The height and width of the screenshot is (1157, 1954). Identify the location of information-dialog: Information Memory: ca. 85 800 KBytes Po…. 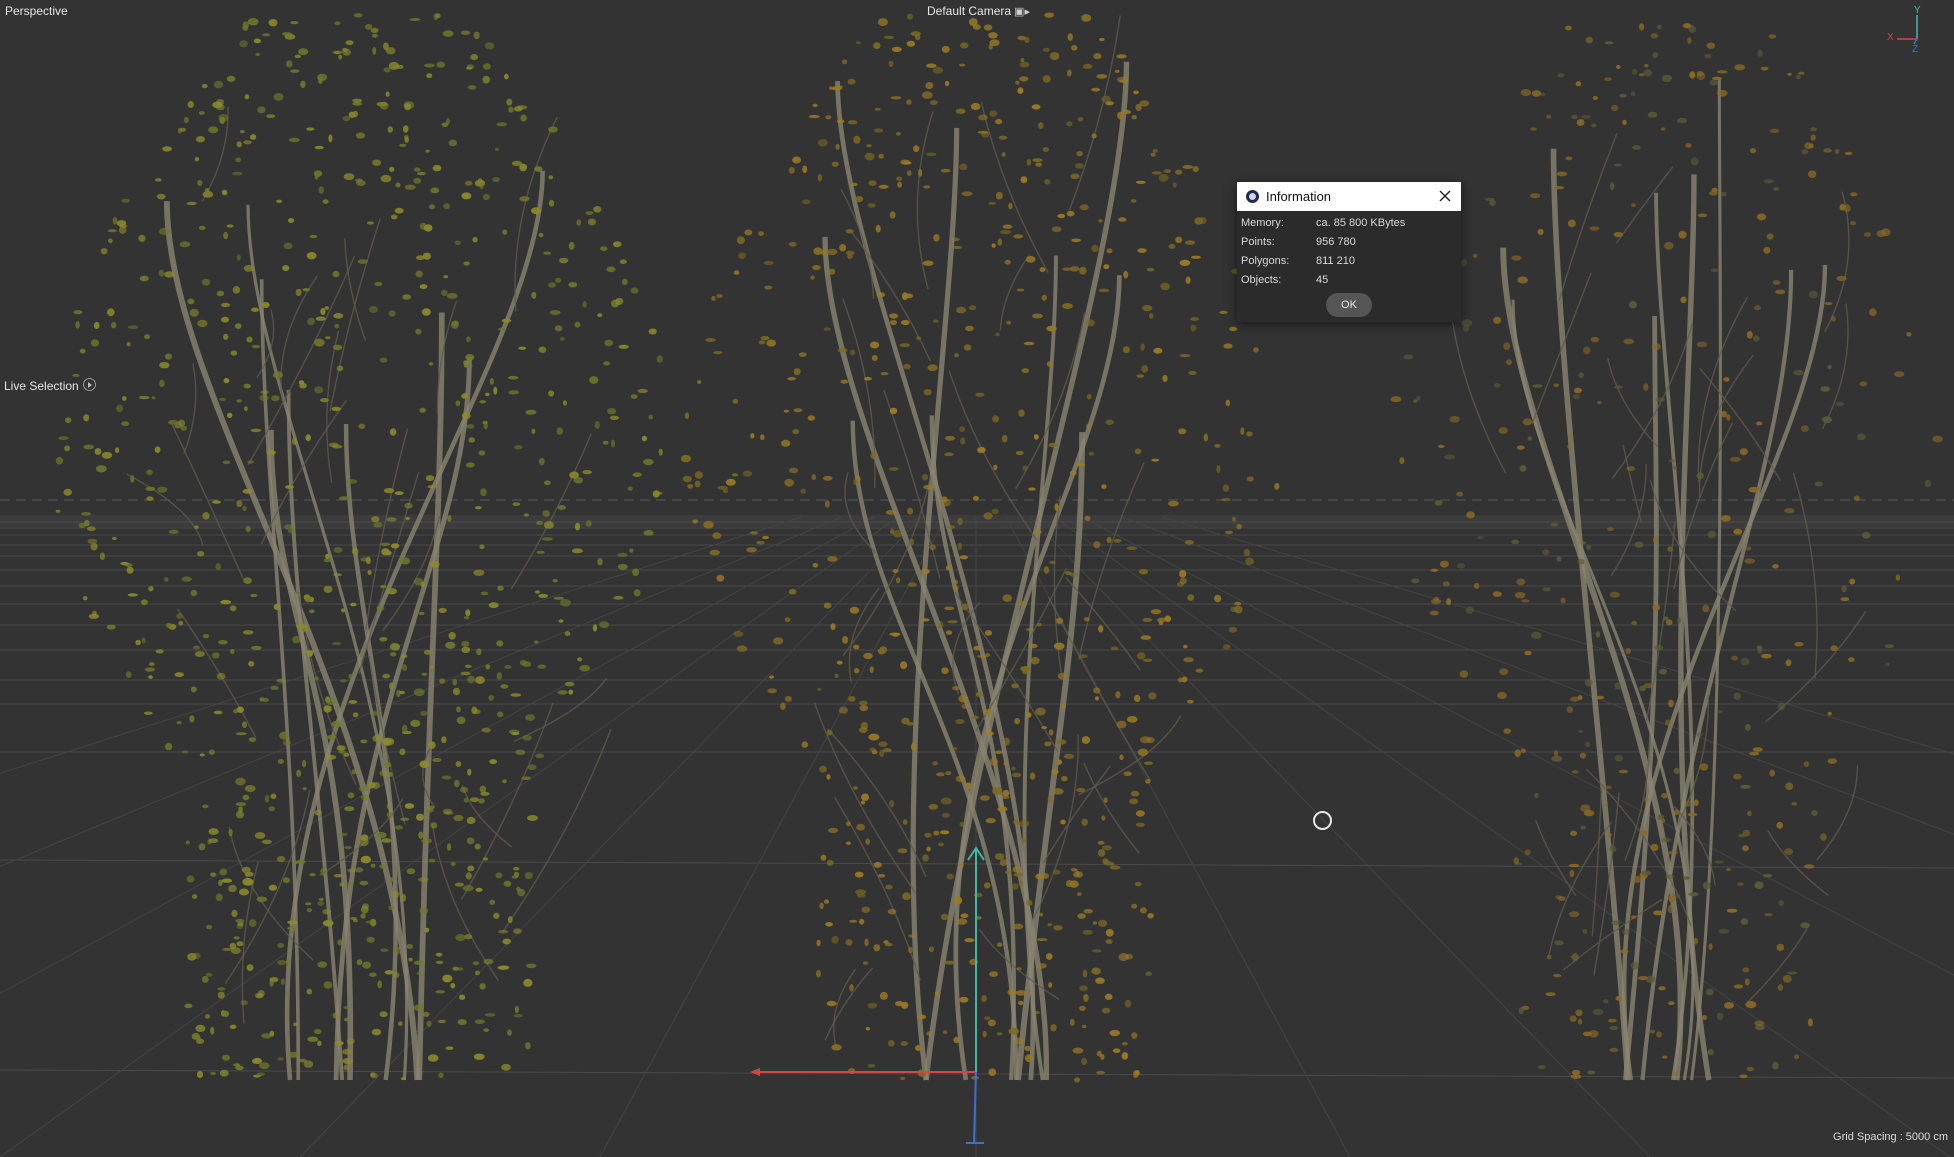
(1349, 252).